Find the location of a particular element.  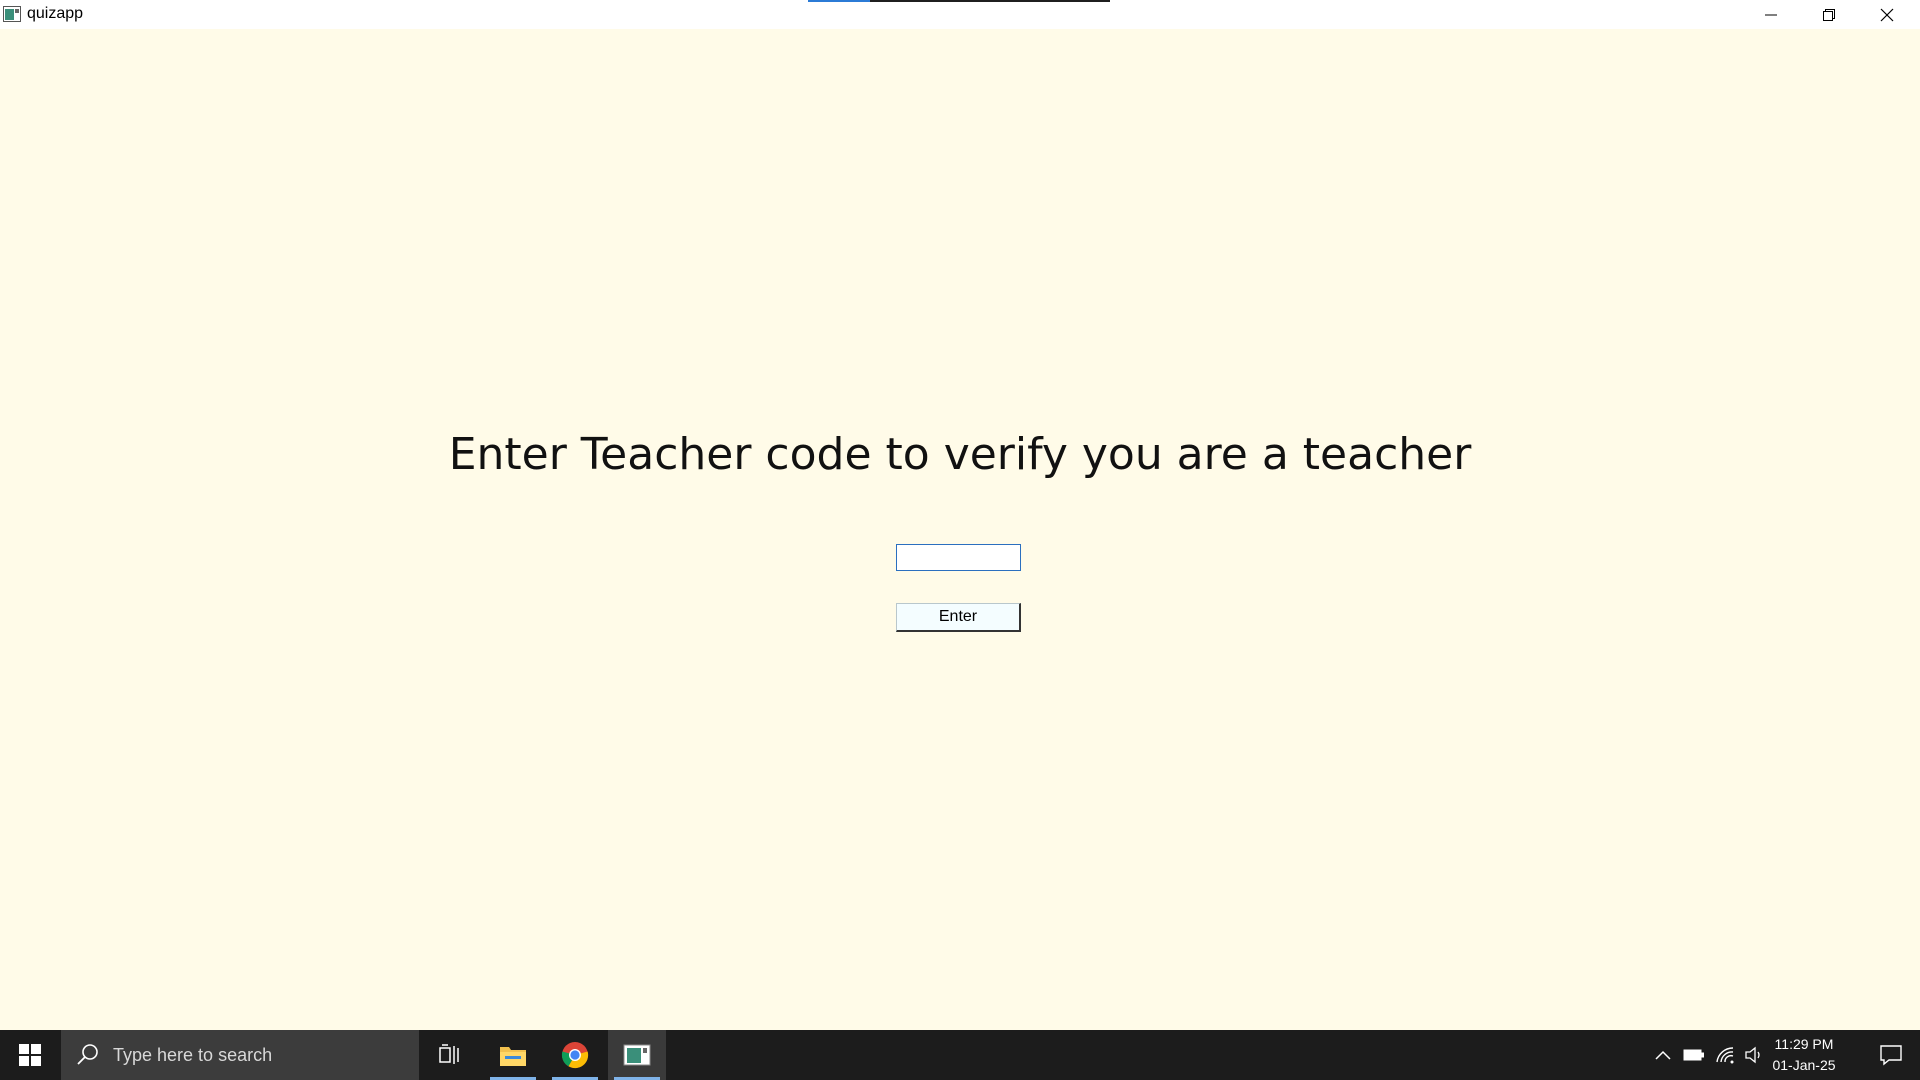

start-button is located at coordinates (30, 1055).